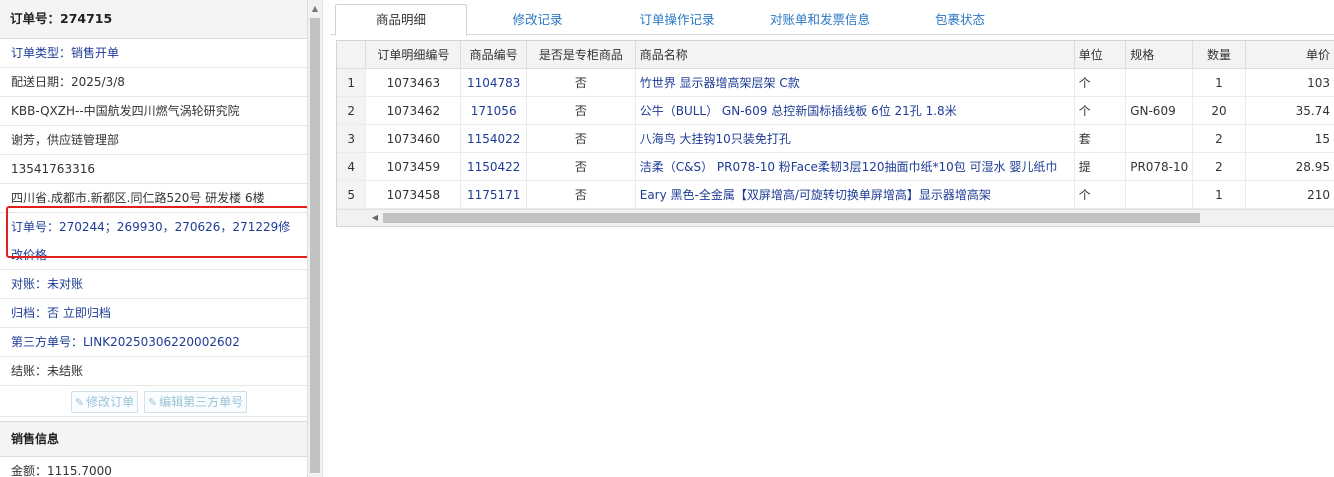 The width and height of the screenshot is (1334, 477). I want to click on tab-bar: 商品明细 修改记录 订单操作记录 对账单和发票信息 包裹状态, so click(832, 20).